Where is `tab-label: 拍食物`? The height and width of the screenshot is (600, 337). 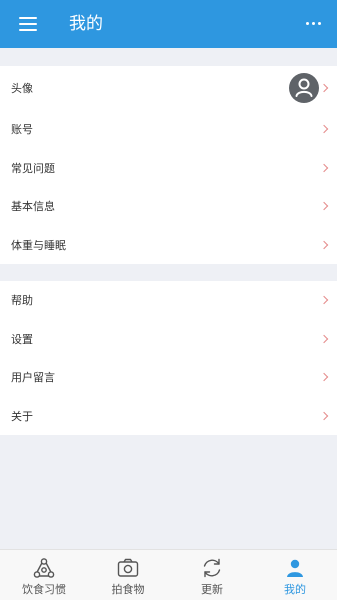
tab-label: 拍食物 is located at coordinates (128, 589).